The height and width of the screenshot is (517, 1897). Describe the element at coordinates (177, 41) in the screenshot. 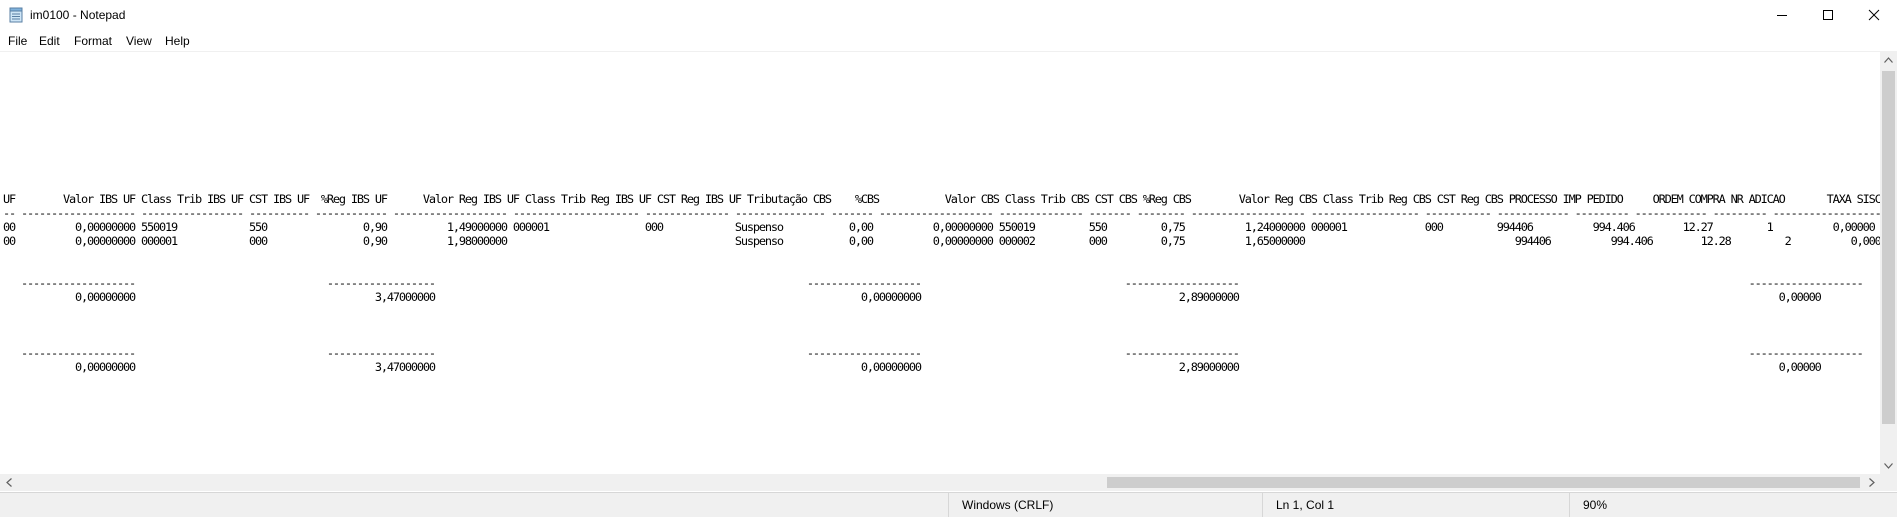

I see `menu-help: Help` at that location.